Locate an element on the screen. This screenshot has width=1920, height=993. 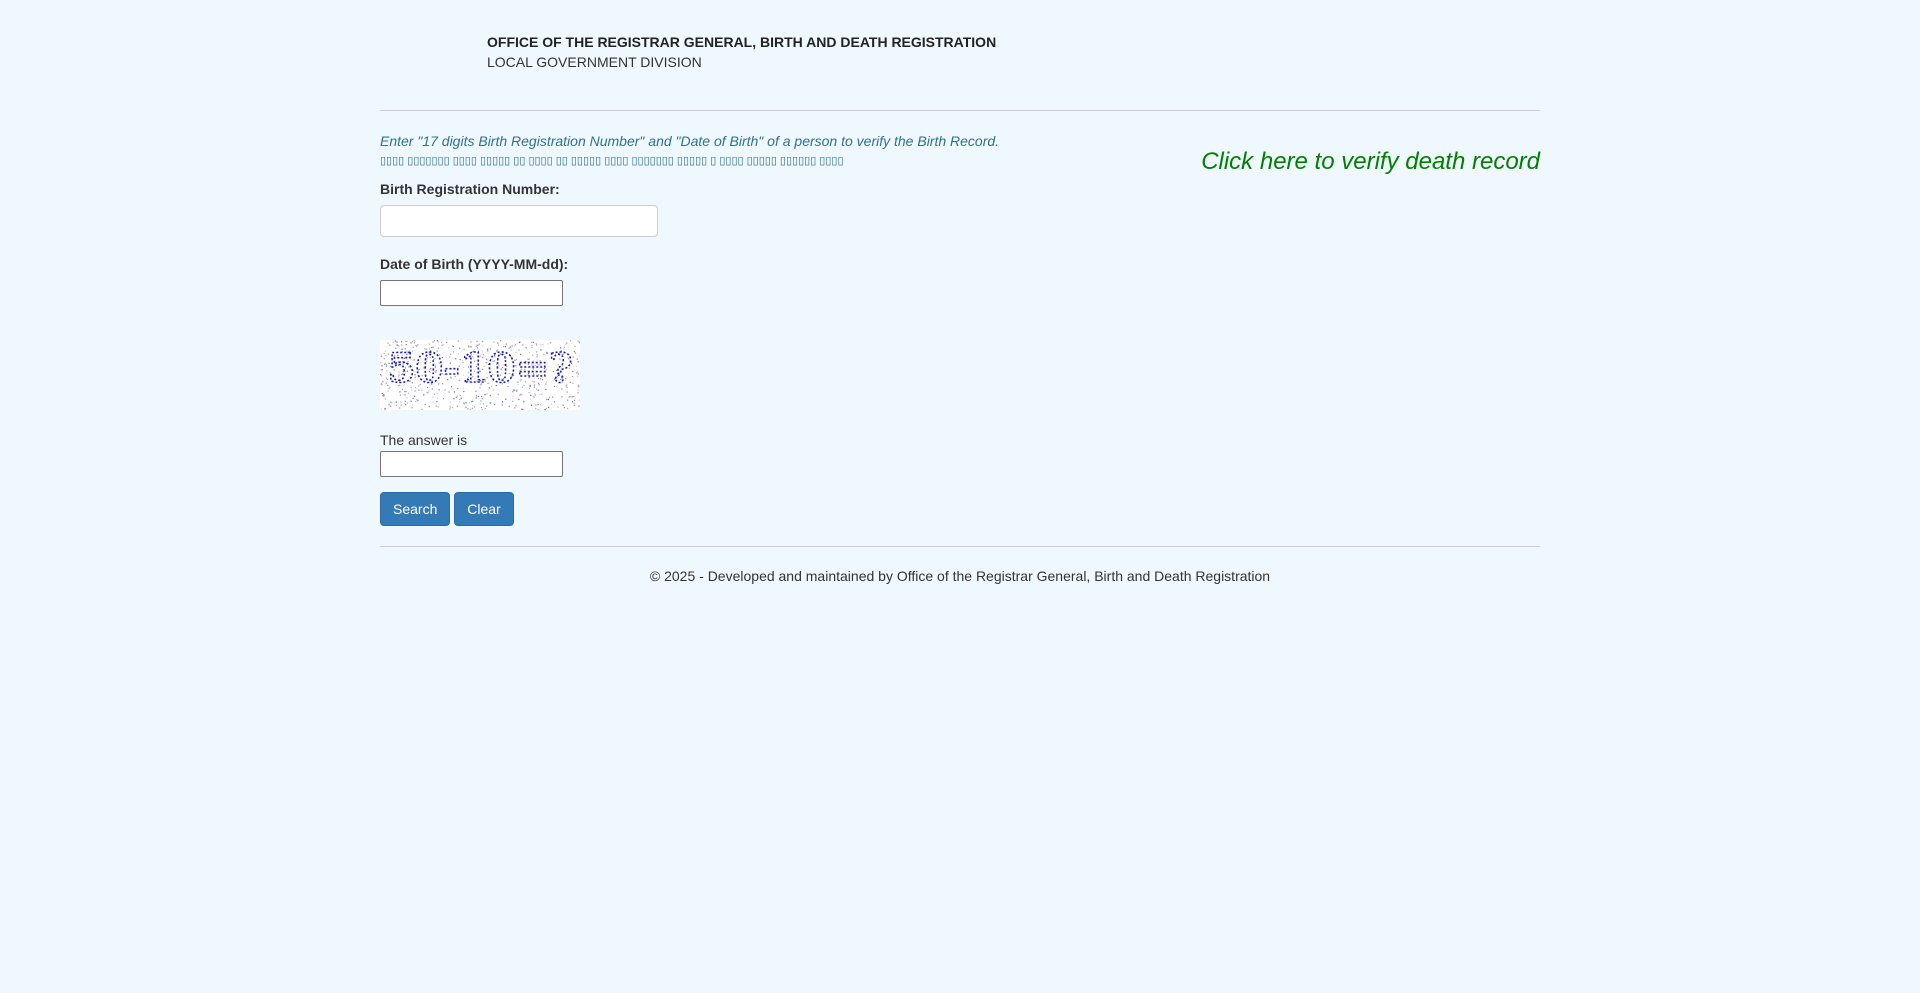
dob-label: Date of Birth (YYYY-MM-dd): is located at coordinates (474, 264).